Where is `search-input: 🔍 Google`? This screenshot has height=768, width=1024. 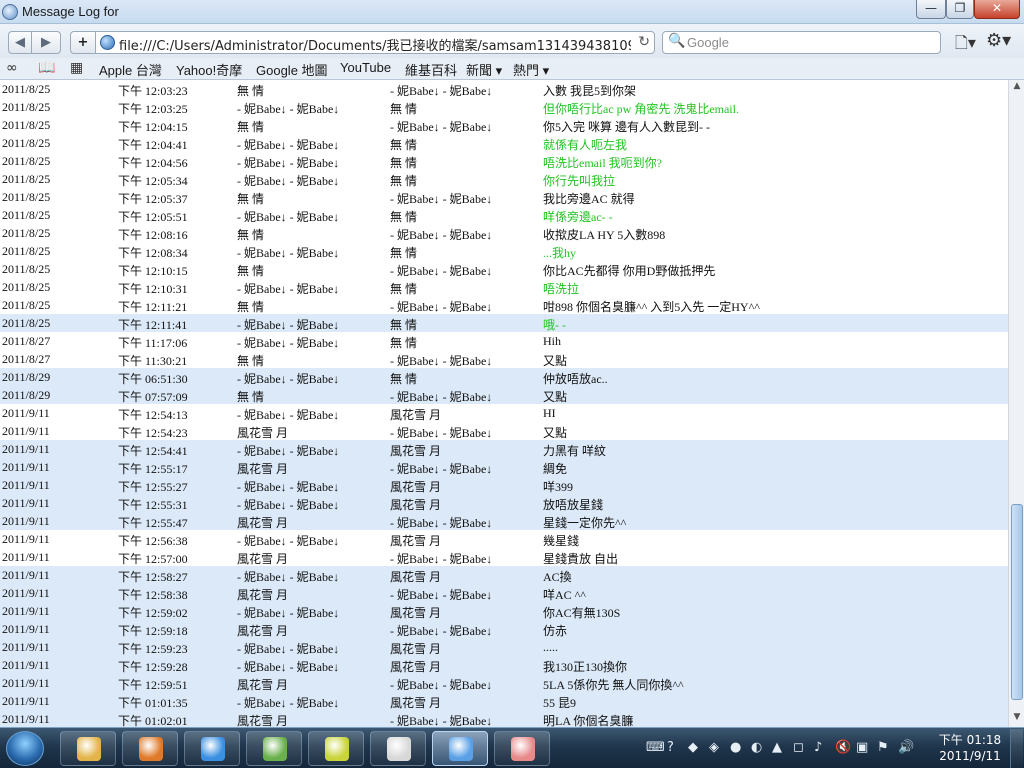 search-input: 🔍 Google is located at coordinates (801, 42).